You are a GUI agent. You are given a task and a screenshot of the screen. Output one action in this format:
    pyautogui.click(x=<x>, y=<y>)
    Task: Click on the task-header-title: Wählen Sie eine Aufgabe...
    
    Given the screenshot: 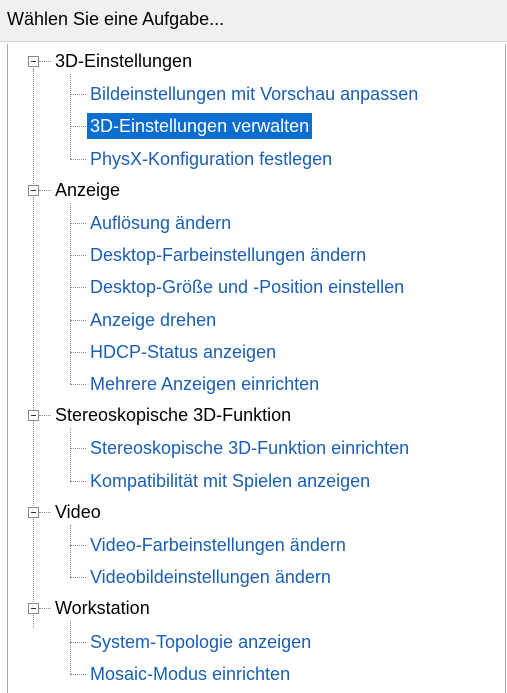 What is the action you would take?
    pyautogui.click(x=116, y=19)
    